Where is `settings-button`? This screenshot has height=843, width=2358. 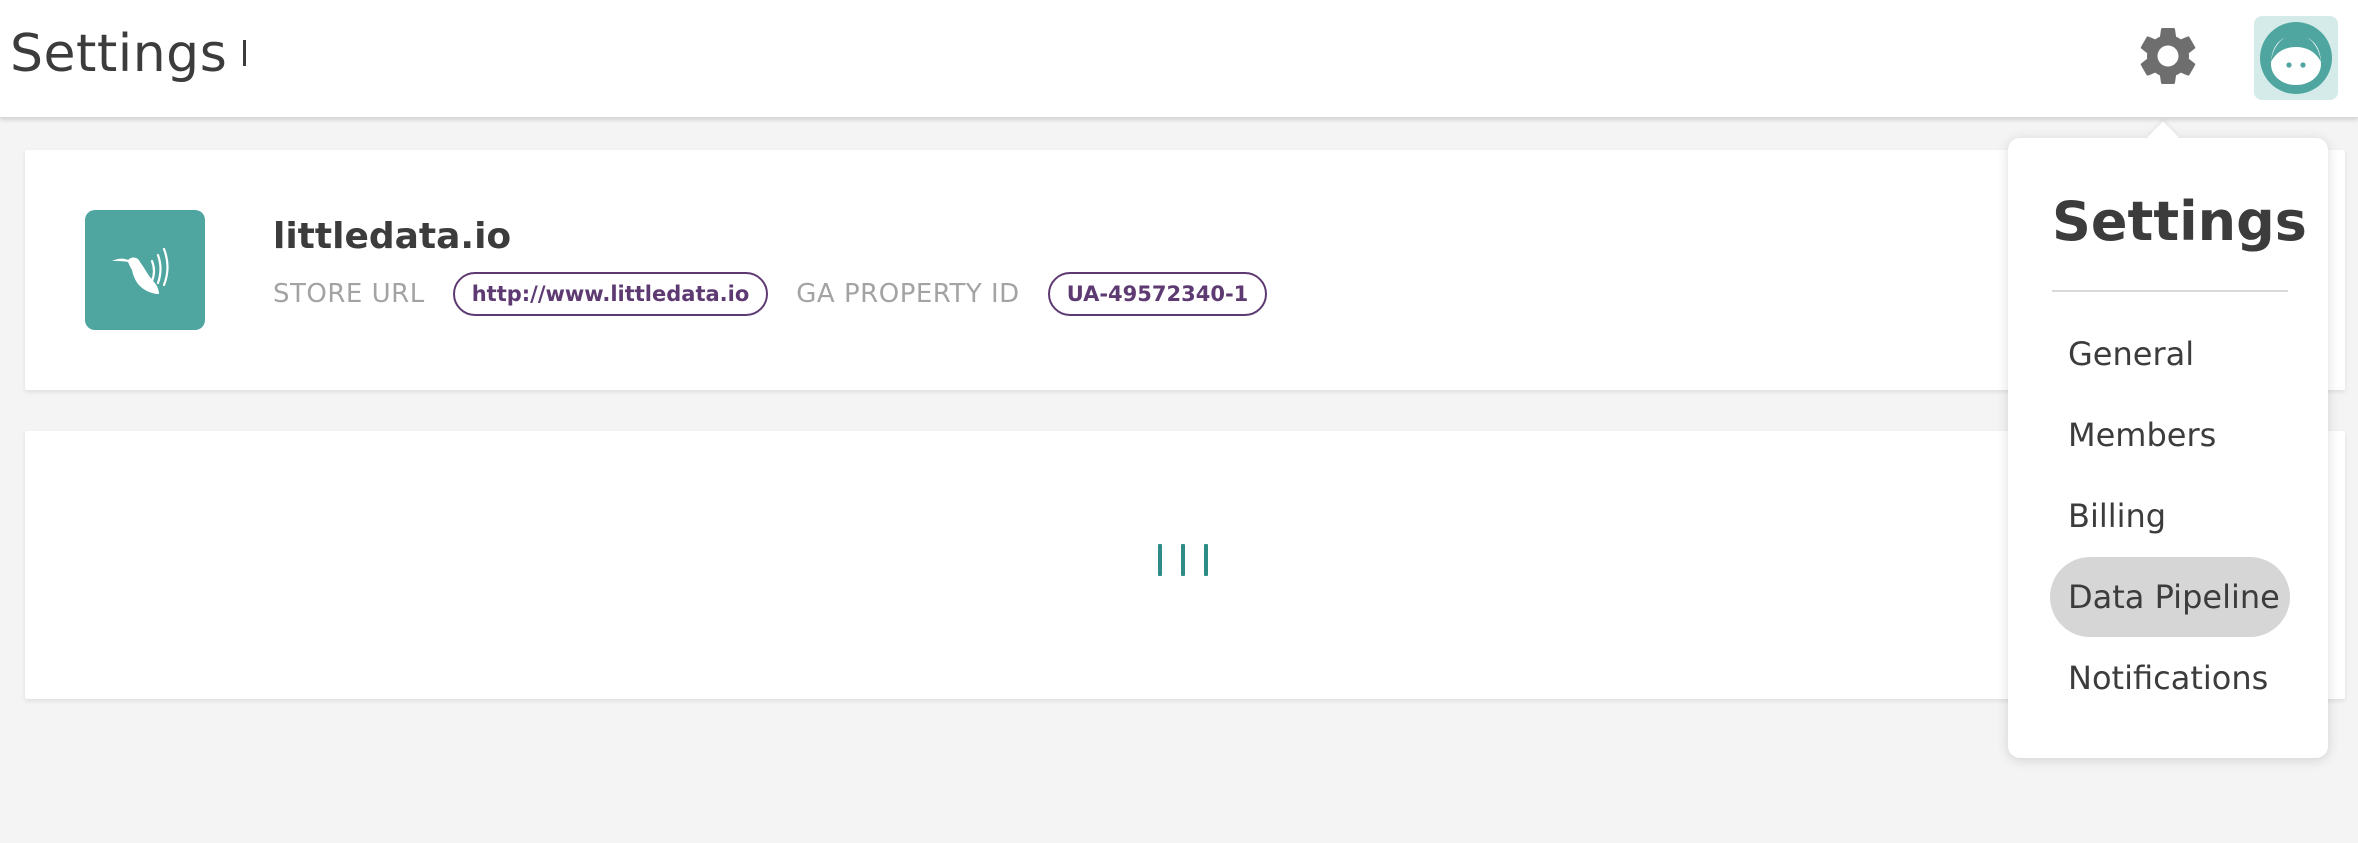 settings-button is located at coordinates (2168, 56).